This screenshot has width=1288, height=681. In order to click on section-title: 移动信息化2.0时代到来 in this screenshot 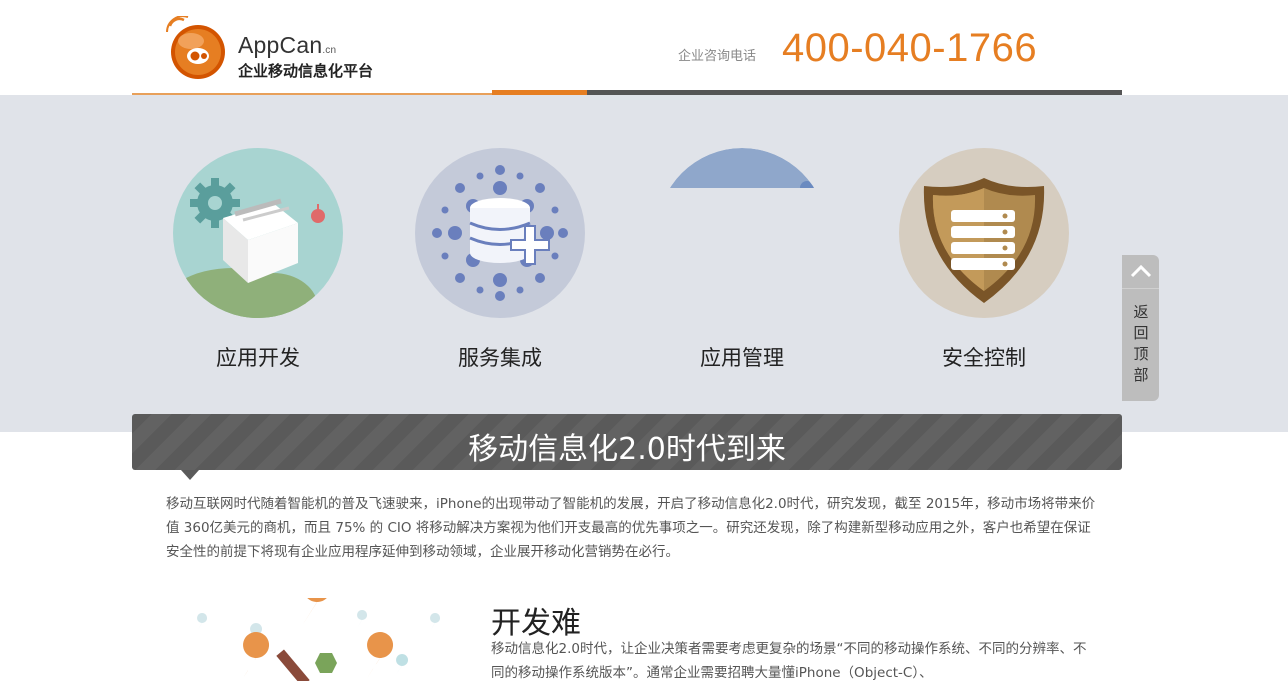, I will do `click(627, 449)`.